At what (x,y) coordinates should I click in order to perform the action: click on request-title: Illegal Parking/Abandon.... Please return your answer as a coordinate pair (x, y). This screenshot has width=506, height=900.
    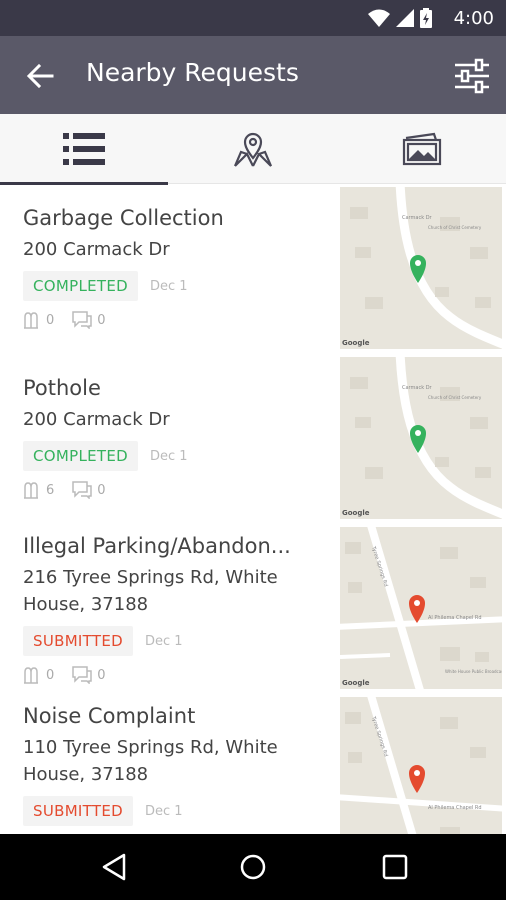
    Looking at the image, I should click on (157, 546).